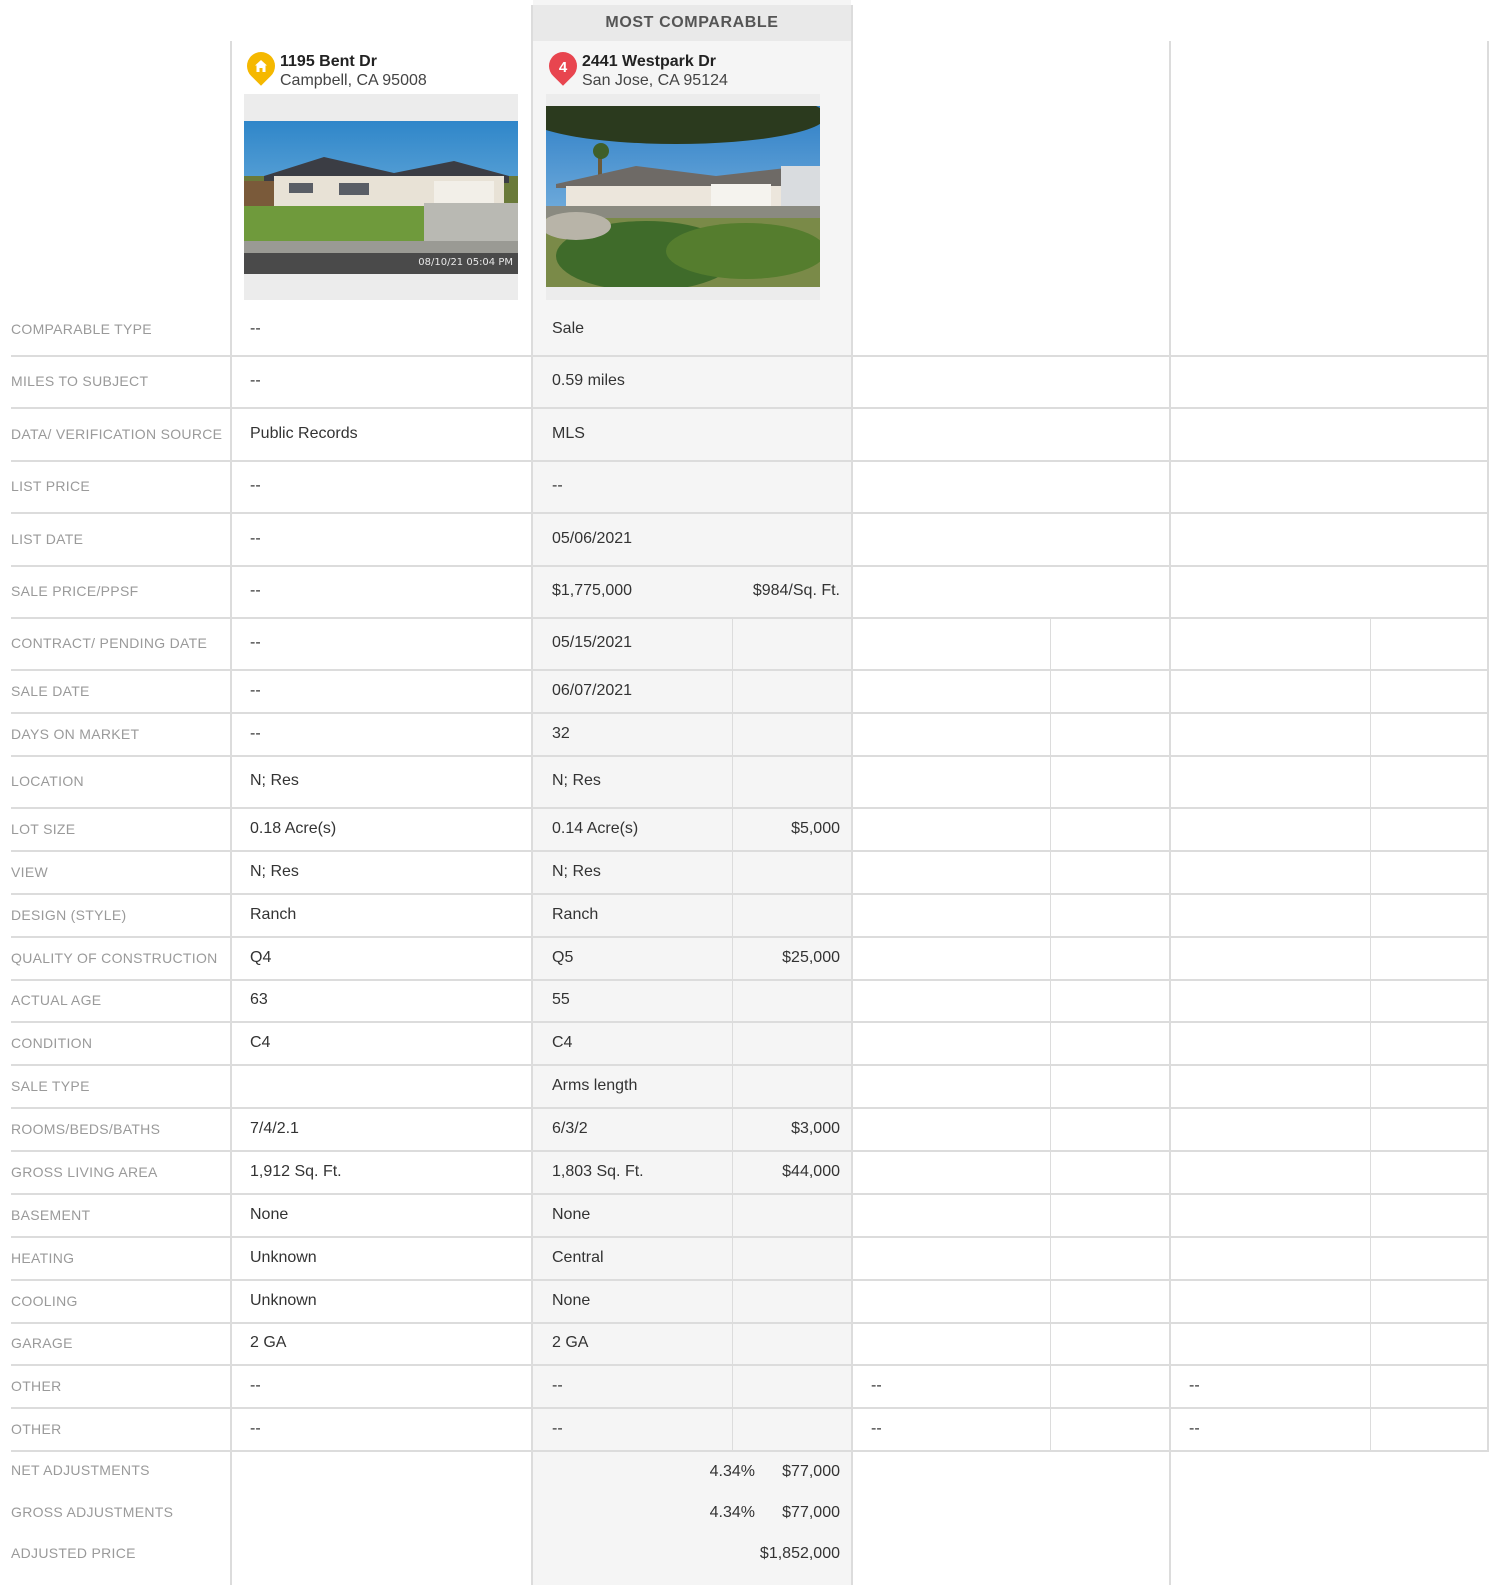  Describe the element at coordinates (80, 1470) in the screenshot. I see `net-adjustments-label: NET ADJUSTMENTS` at that location.